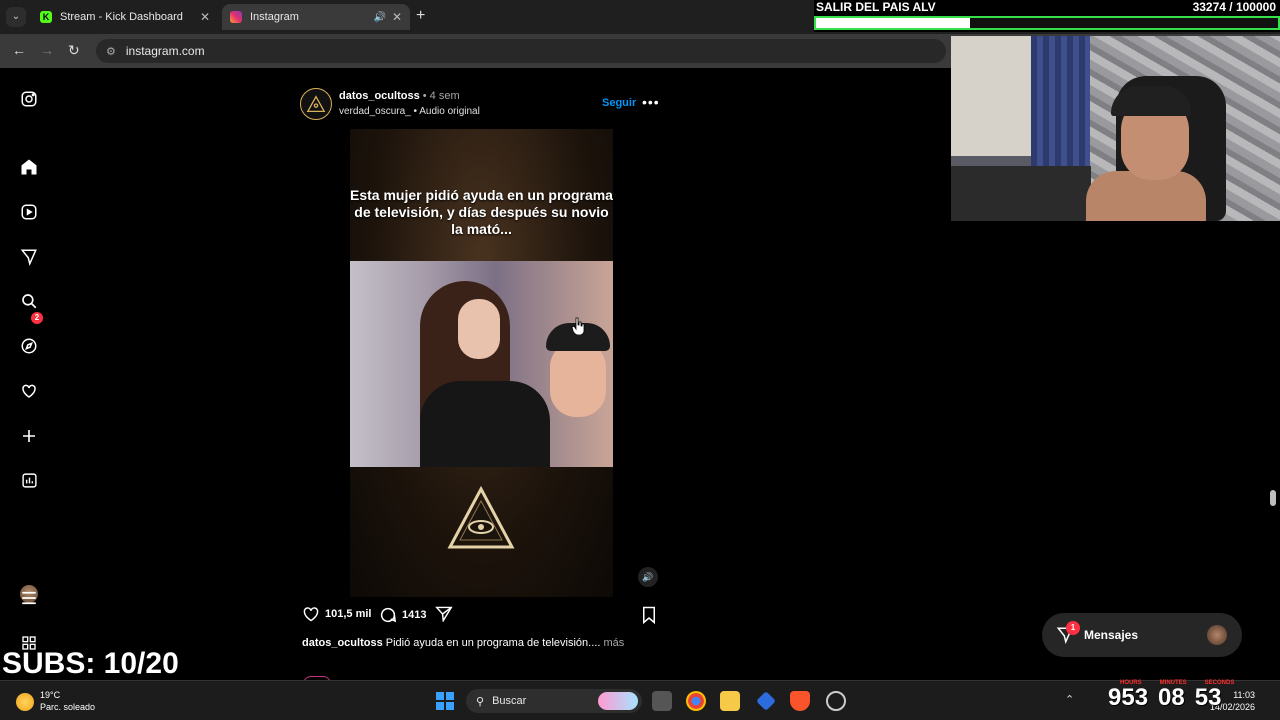  What do you see at coordinates (481, 517) in the screenshot?
I see `illuminati-eye-icon` at bounding box center [481, 517].